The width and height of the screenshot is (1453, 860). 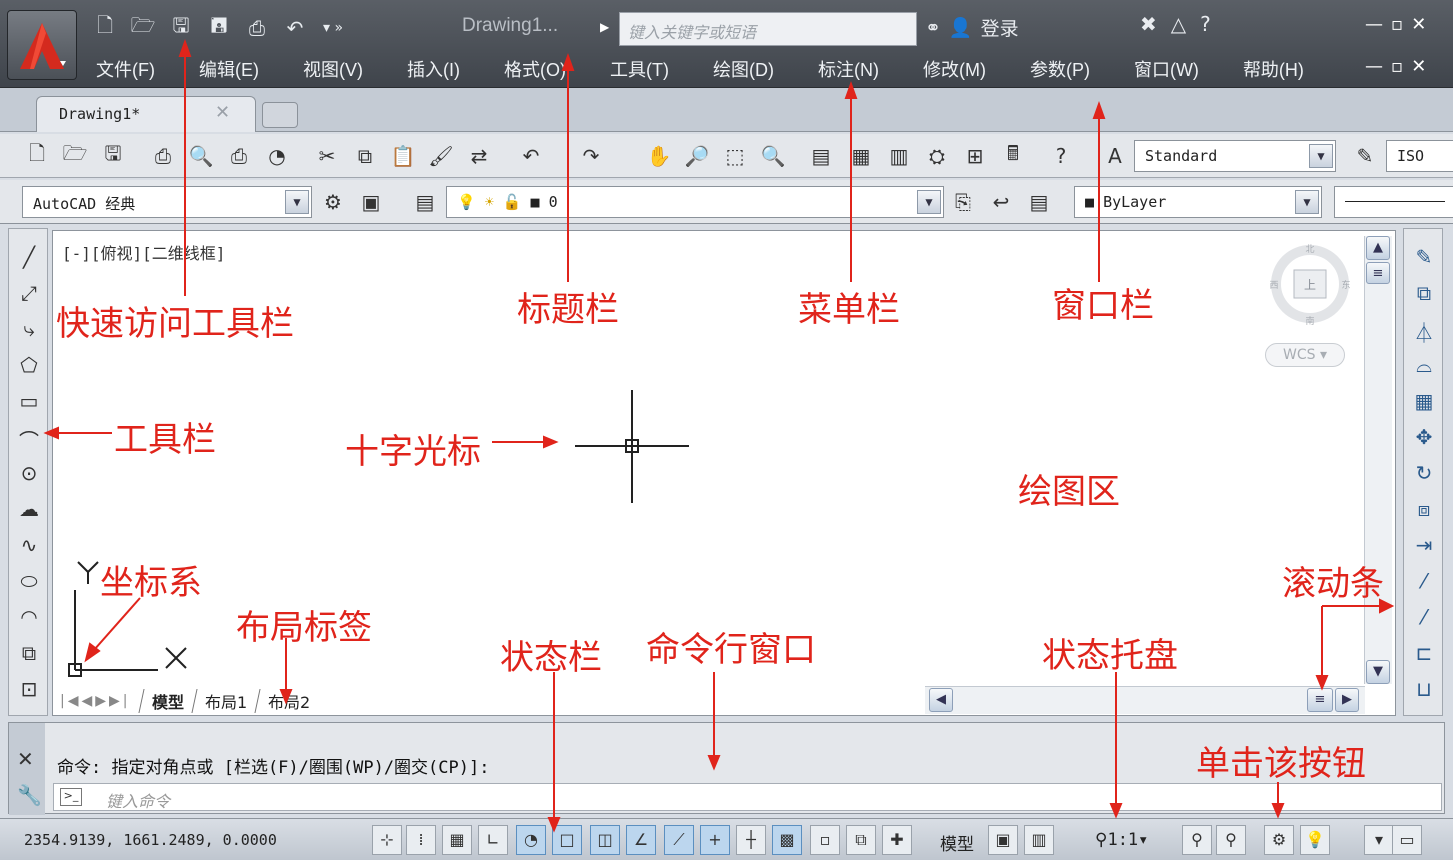 I want to click on object-snap-tracking-icon: ∠, so click(x=641, y=840).